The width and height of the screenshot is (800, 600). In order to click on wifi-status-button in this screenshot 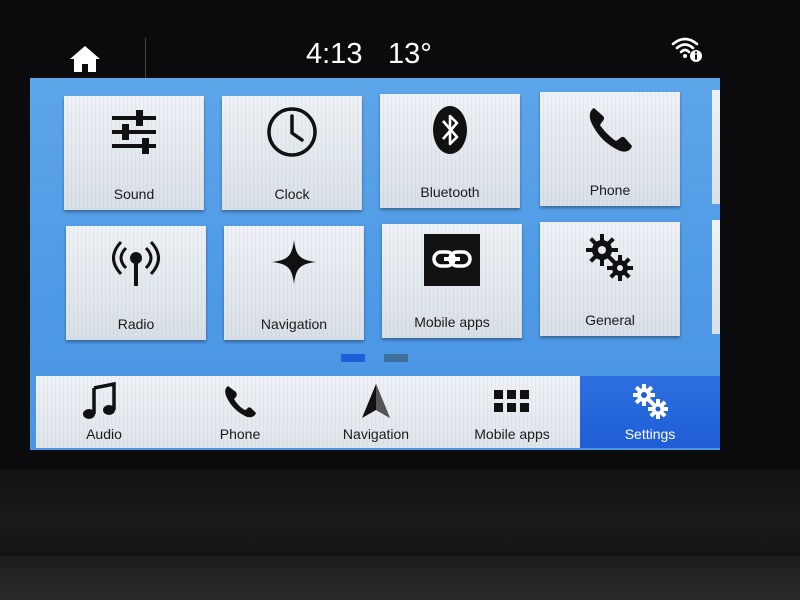, I will do `click(687, 48)`.